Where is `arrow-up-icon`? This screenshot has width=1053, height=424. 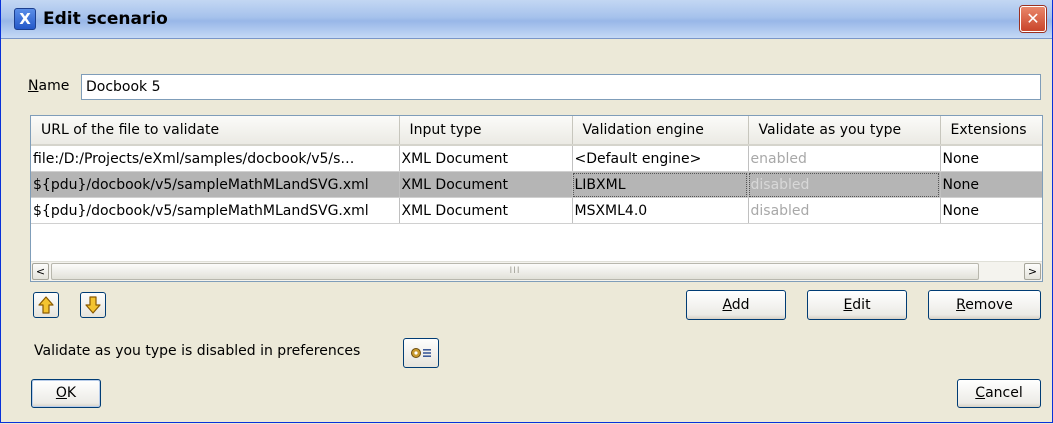
arrow-up-icon is located at coordinates (46, 305).